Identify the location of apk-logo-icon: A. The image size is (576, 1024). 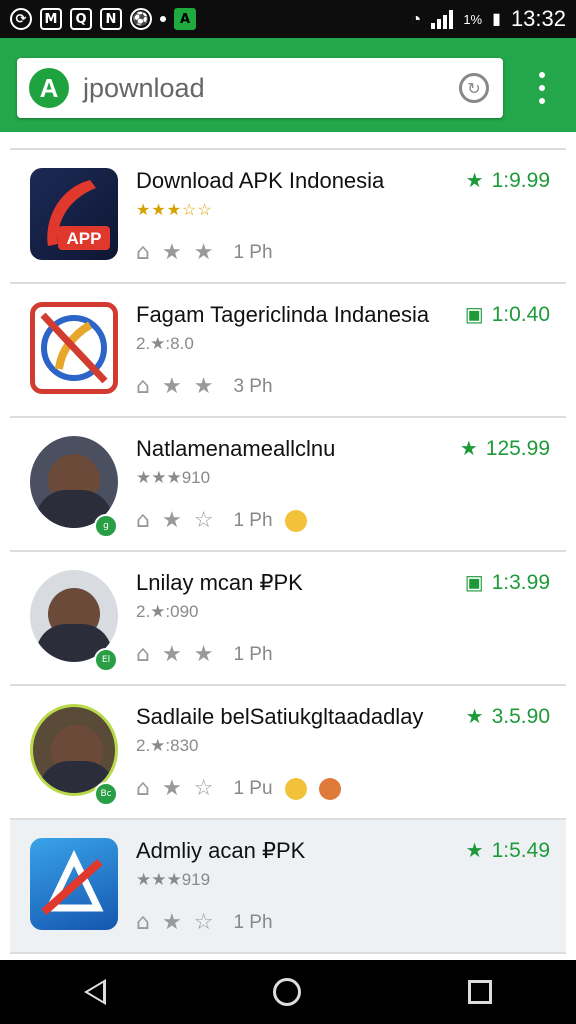
(49, 88).